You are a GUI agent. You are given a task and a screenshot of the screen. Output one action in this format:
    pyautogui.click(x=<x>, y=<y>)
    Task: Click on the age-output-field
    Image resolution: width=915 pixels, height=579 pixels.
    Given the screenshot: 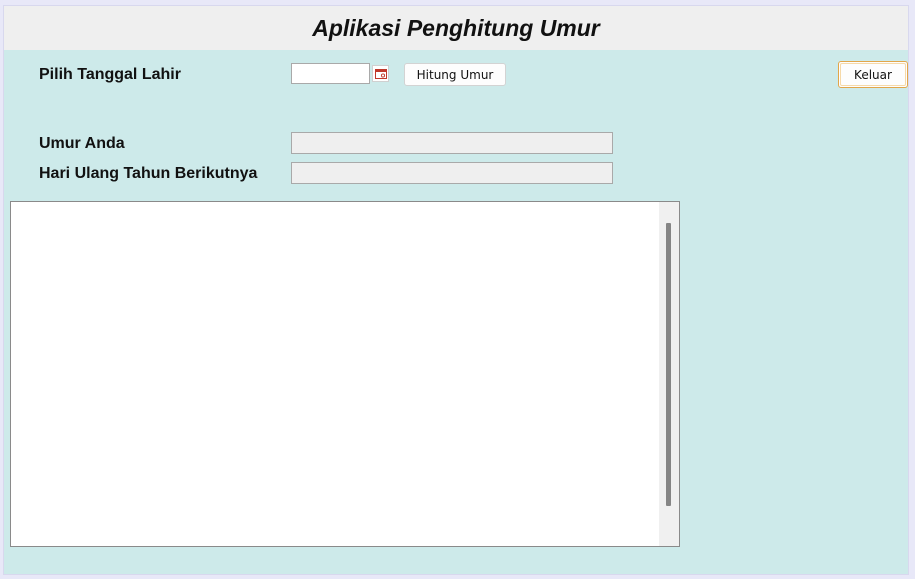 What is the action you would take?
    pyautogui.click(x=452, y=143)
    